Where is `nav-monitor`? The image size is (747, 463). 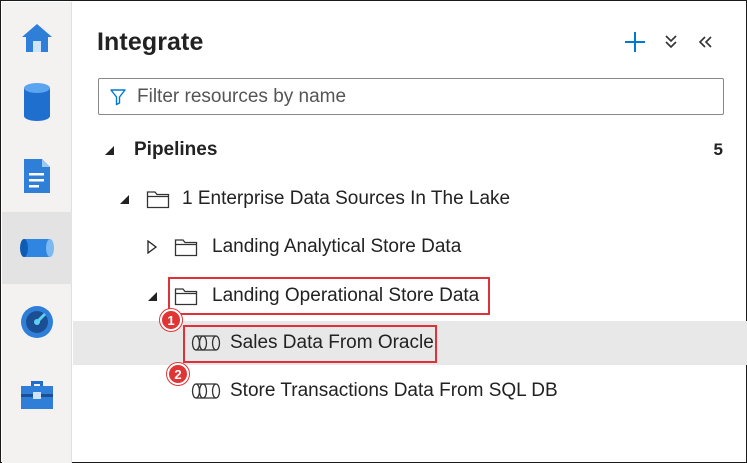 nav-monitor is located at coordinates (37, 322).